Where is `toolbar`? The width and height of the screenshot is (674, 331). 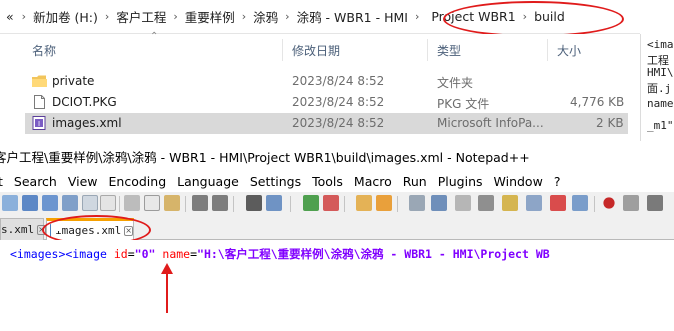 toolbar is located at coordinates (337, 204).